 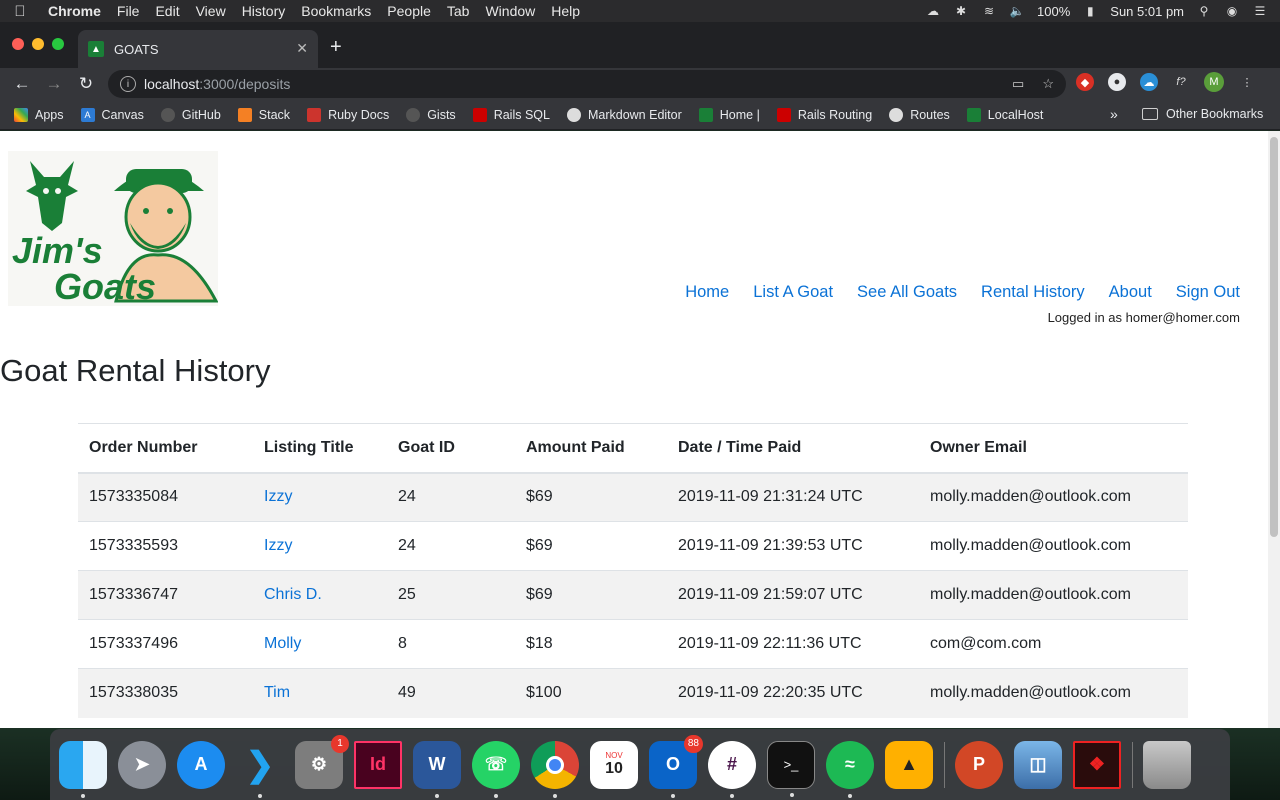 I want to click on tab-goats: ▲ GOATS ✕, so click(x=198, y=49).